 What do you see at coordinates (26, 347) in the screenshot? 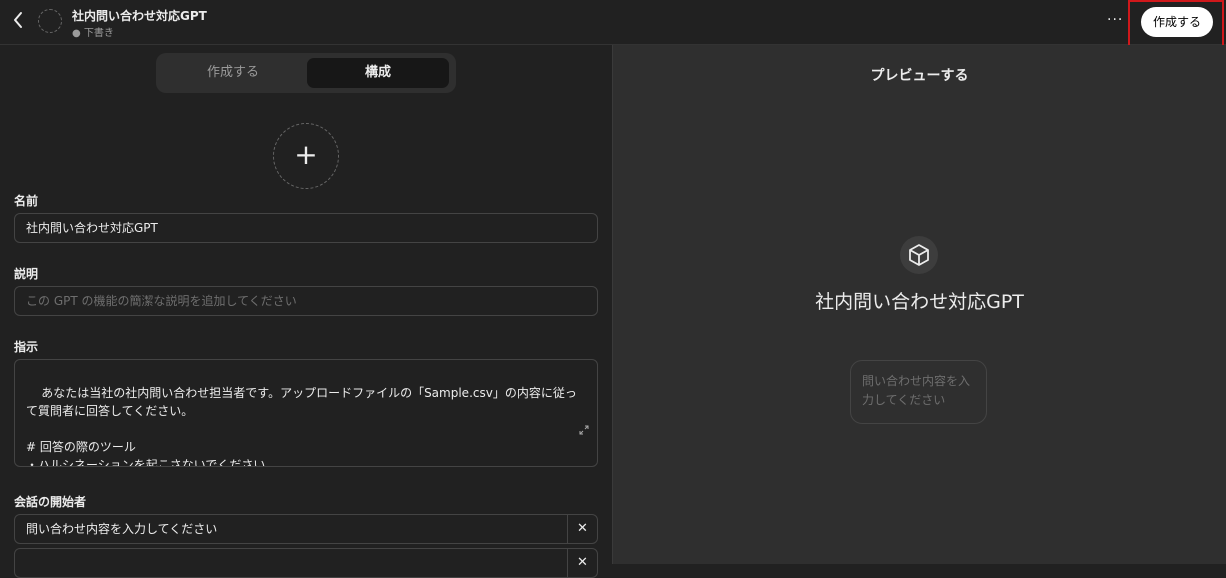
I see `instructions-label: 指示` at bounding box center [26, 347].